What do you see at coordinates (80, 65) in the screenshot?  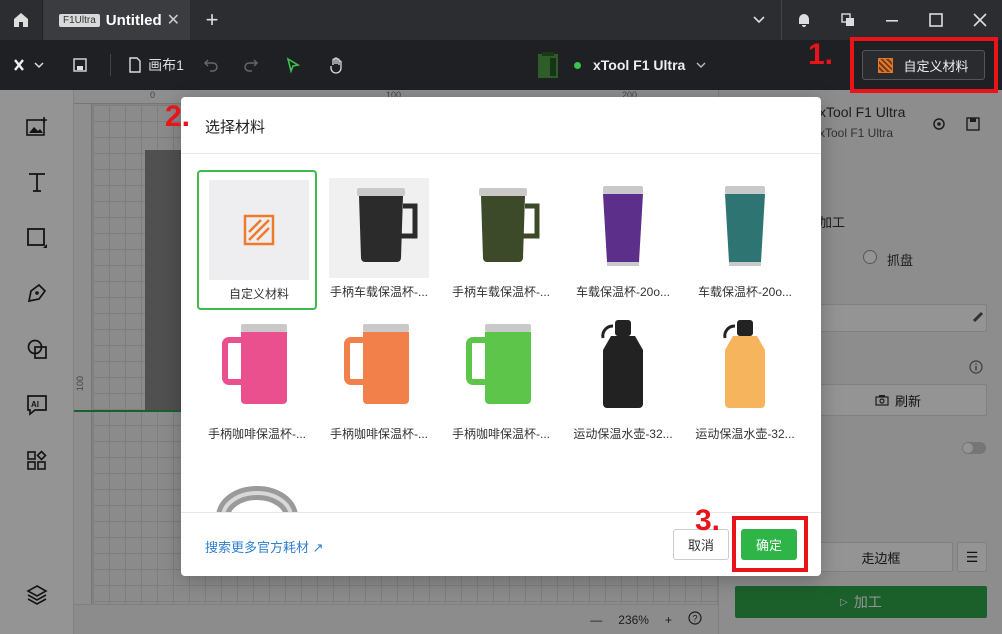 I see `save-icon` at bounding box center [80, 65].